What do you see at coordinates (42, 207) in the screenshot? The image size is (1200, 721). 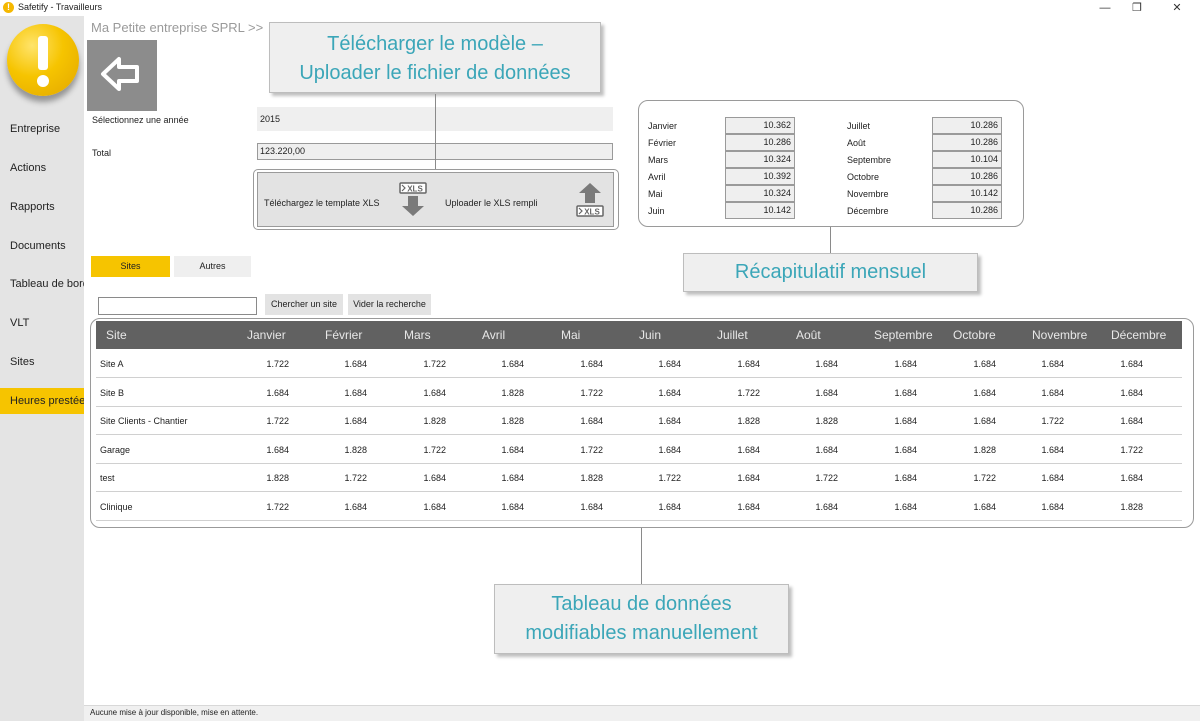 I see `sidebar-item-rapports: Rapports` at bounding box center [42, 207].